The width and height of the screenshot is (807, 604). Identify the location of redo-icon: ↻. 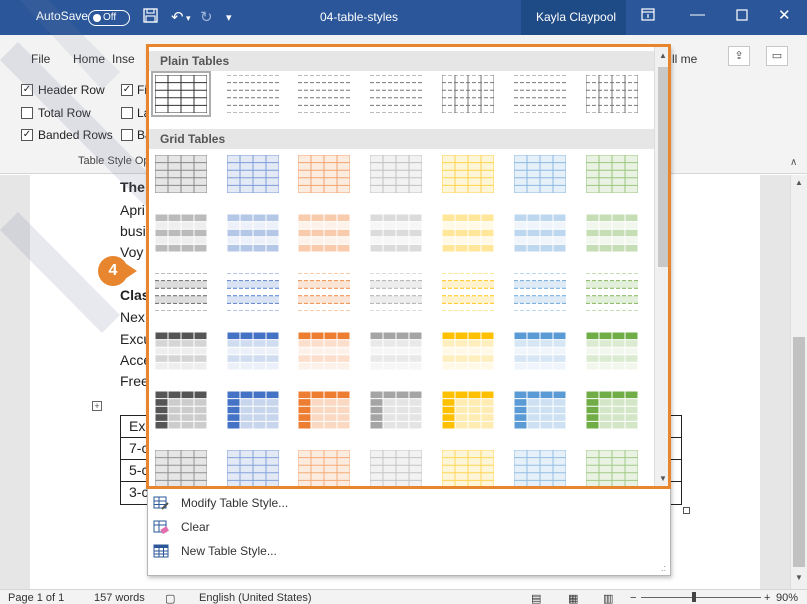
(206, 17).